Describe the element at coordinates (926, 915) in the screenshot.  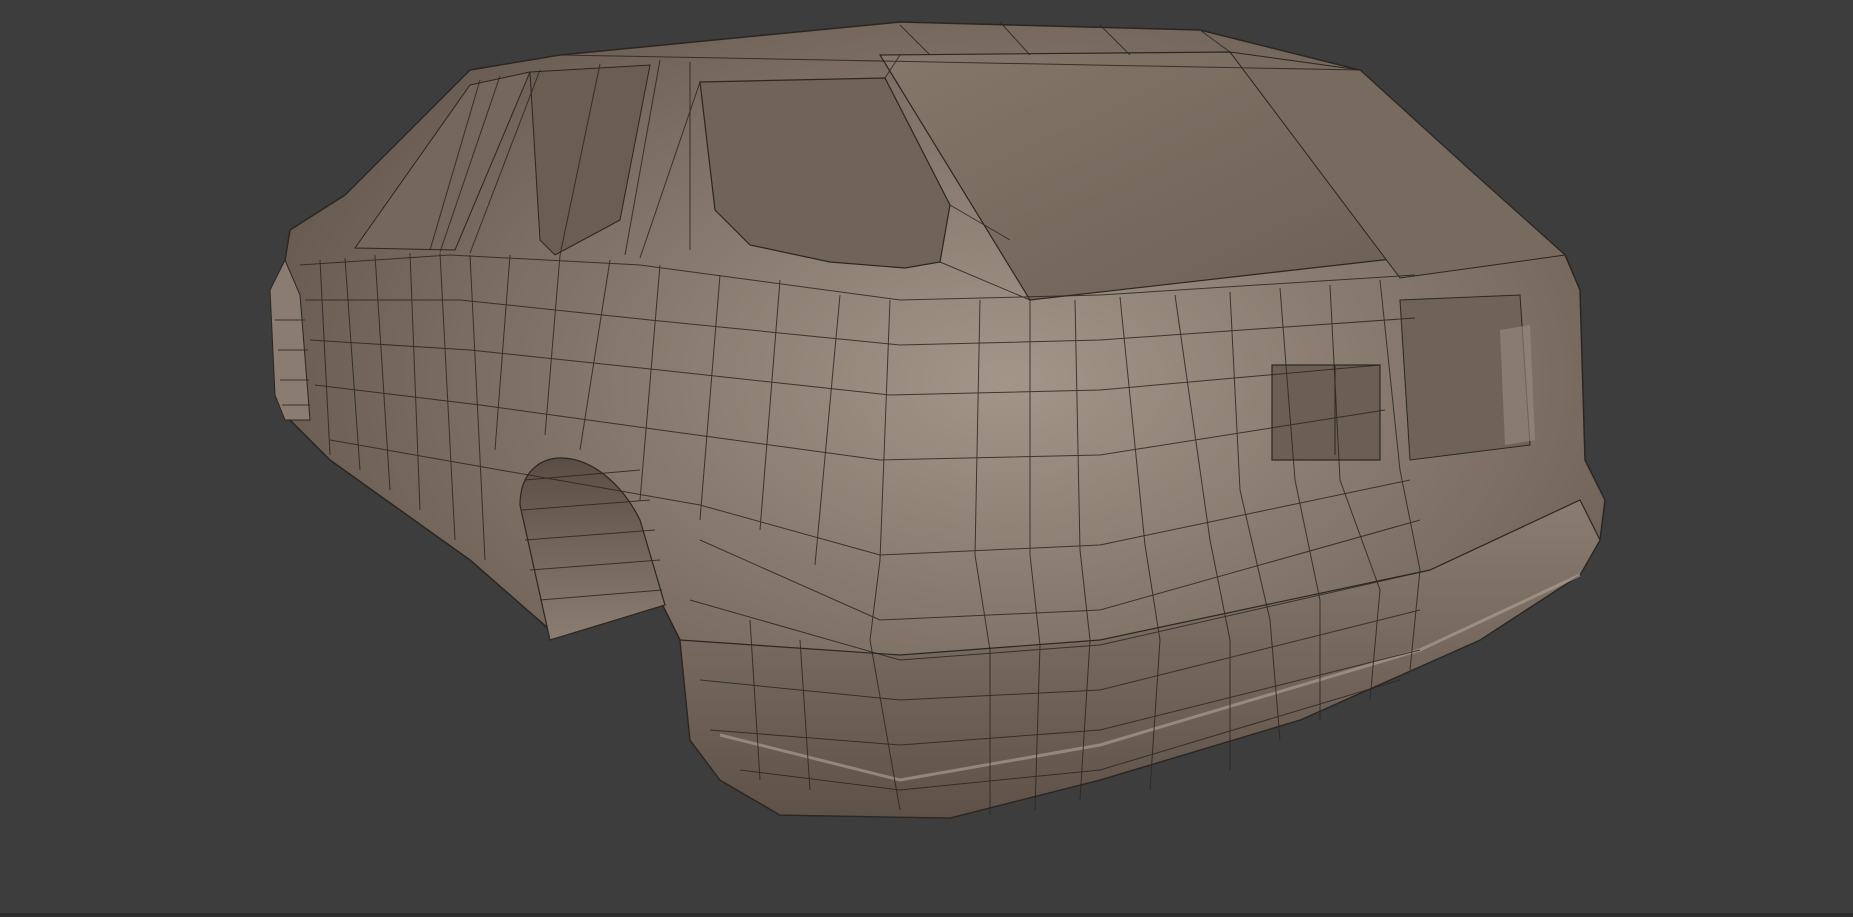
I see `viewport-bottom-edge` at that location.